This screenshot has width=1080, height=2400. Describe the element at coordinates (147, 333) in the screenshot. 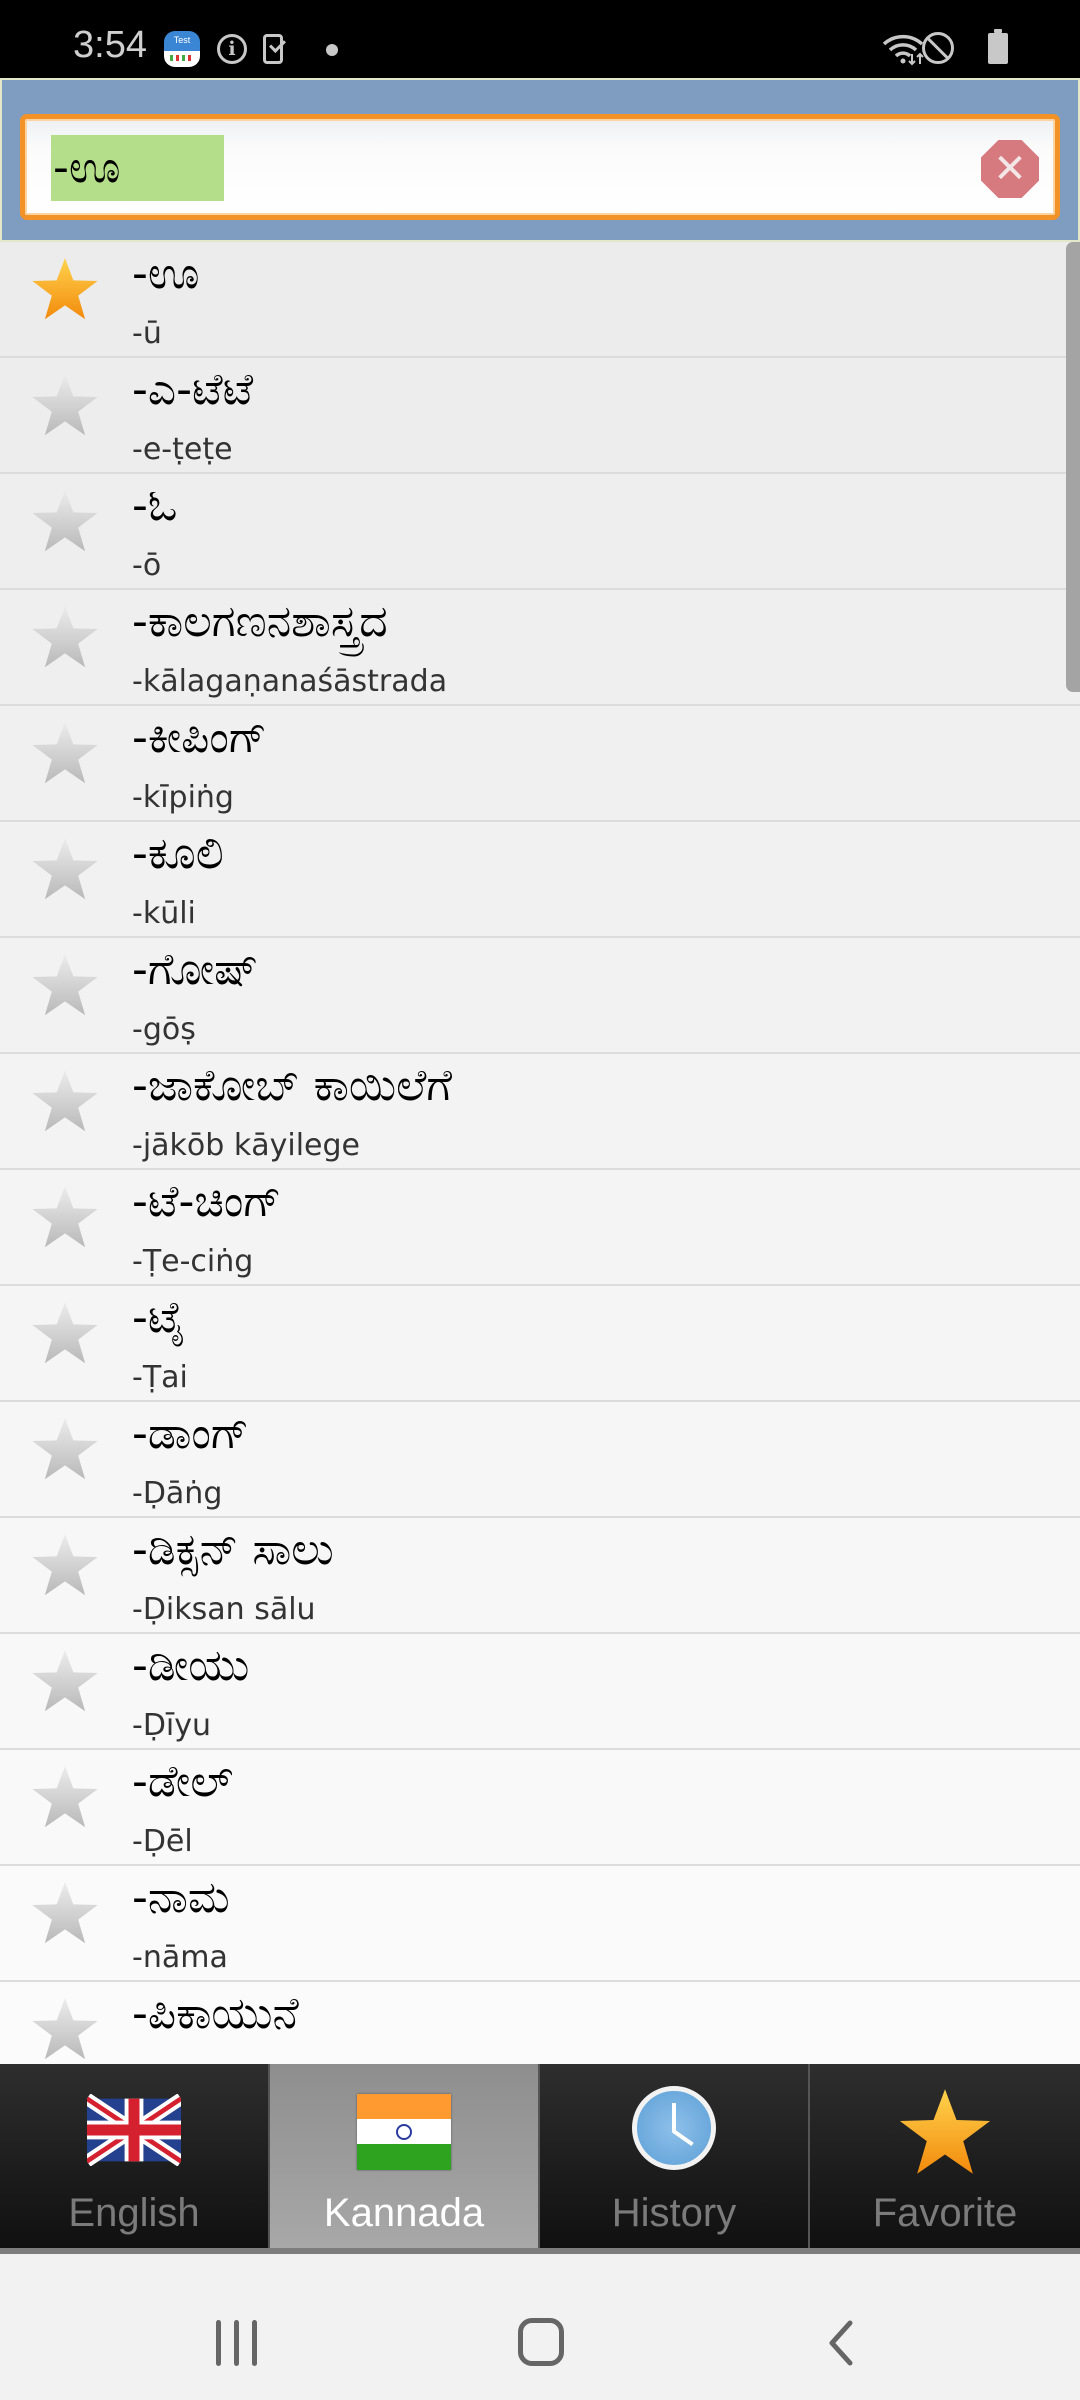

I see `transliteration: -ū` at that location.